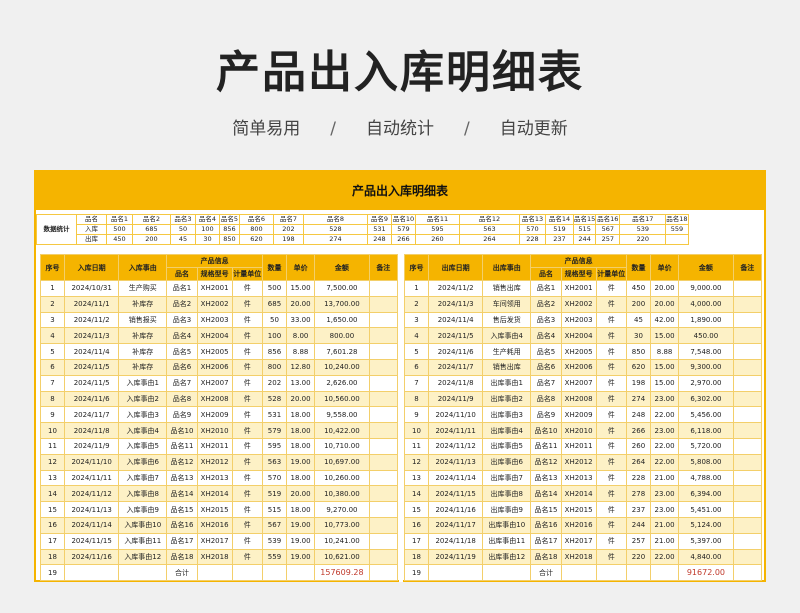 Image resolution: width=800 pixels, height=613 pixels. What do you see at coordinates (638, 446) in the screenshot?
I see `table-cell: 260` at bounding box center [638, 446].